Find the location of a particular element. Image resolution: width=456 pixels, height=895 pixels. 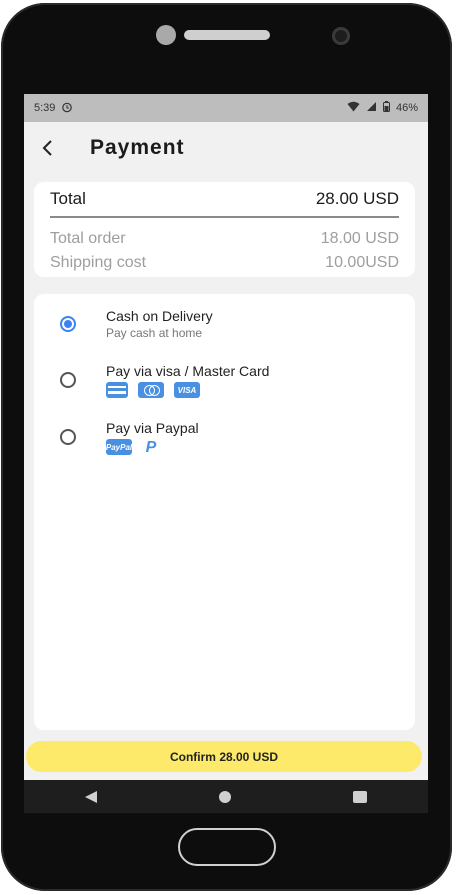

earpiece-speaker is located at coordinates (227, 35).